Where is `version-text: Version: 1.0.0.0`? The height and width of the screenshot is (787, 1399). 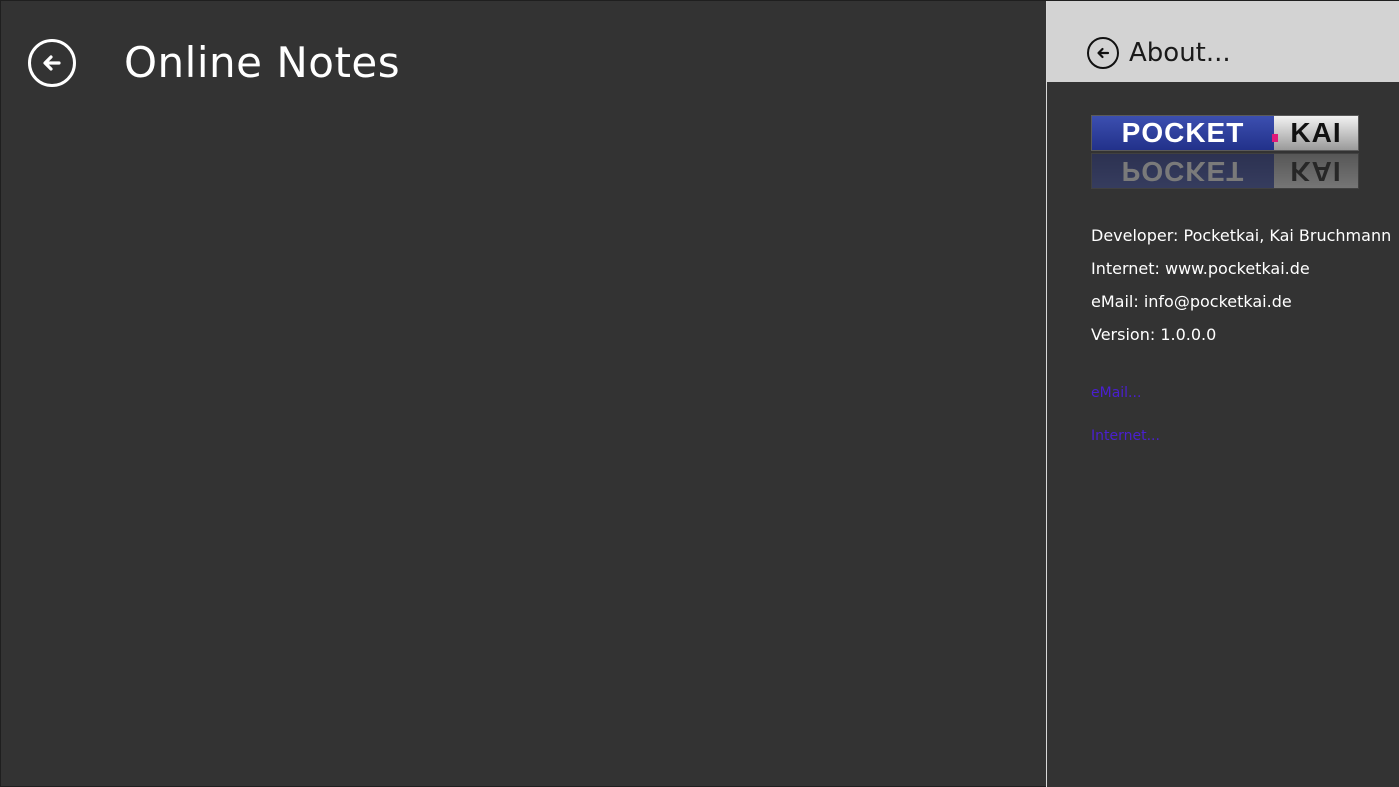
version-text: Version: 1.0.0.0 is located at coordinates (1154, 334).